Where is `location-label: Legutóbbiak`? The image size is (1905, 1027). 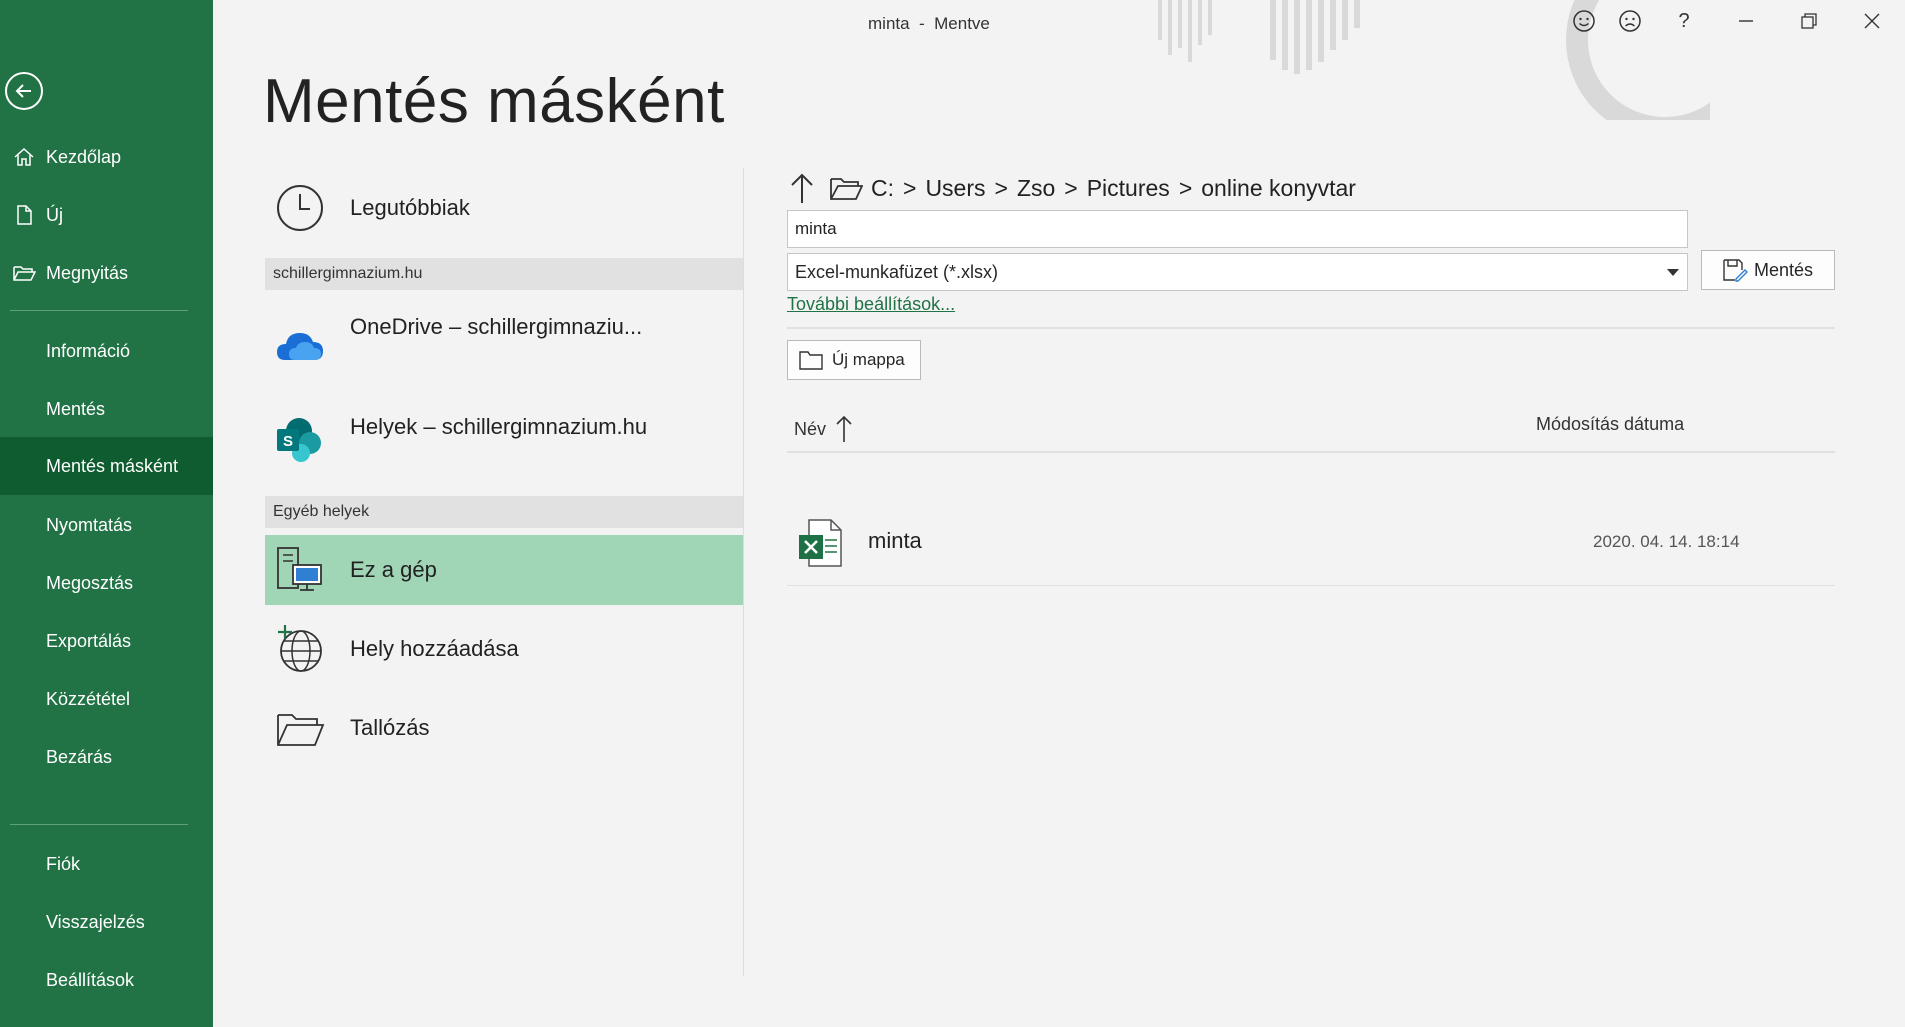 location-label: Legutóbbiak is located at coordinates (410, 207).